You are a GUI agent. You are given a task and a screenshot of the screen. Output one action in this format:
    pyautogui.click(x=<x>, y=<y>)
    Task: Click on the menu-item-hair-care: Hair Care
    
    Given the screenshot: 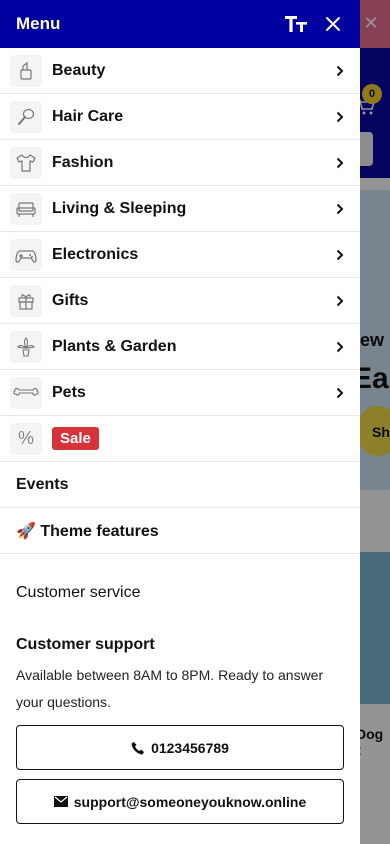 What is the action you would take?
    pyautogui.click(x=180, y=117)
    